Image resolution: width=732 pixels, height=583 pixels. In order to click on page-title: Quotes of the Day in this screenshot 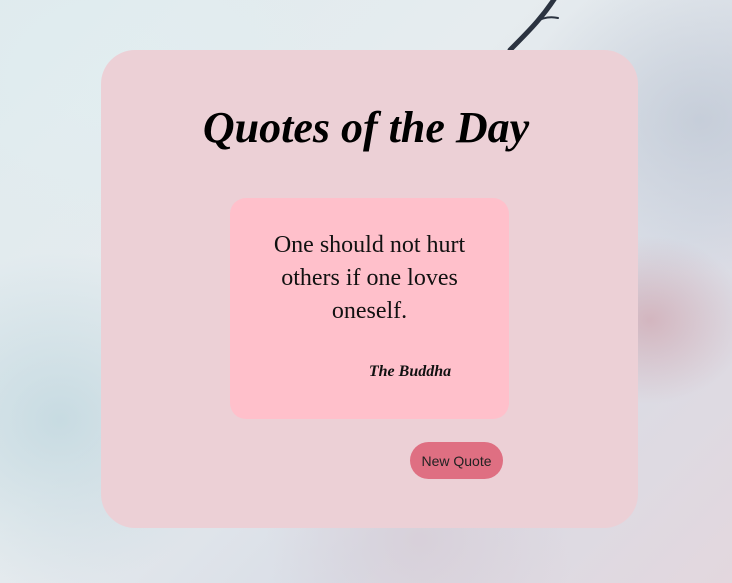, I will do `click(366, 127)`.